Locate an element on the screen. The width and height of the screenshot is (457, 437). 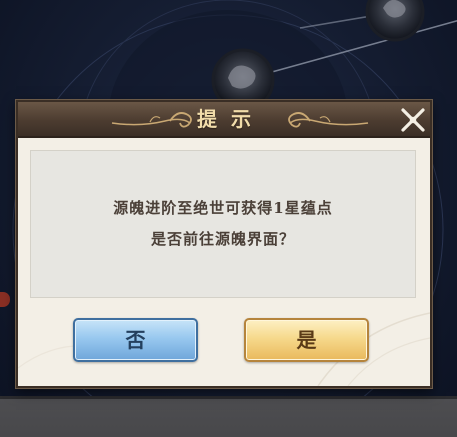
no-button: 否 is located at coordinates (135, 340).